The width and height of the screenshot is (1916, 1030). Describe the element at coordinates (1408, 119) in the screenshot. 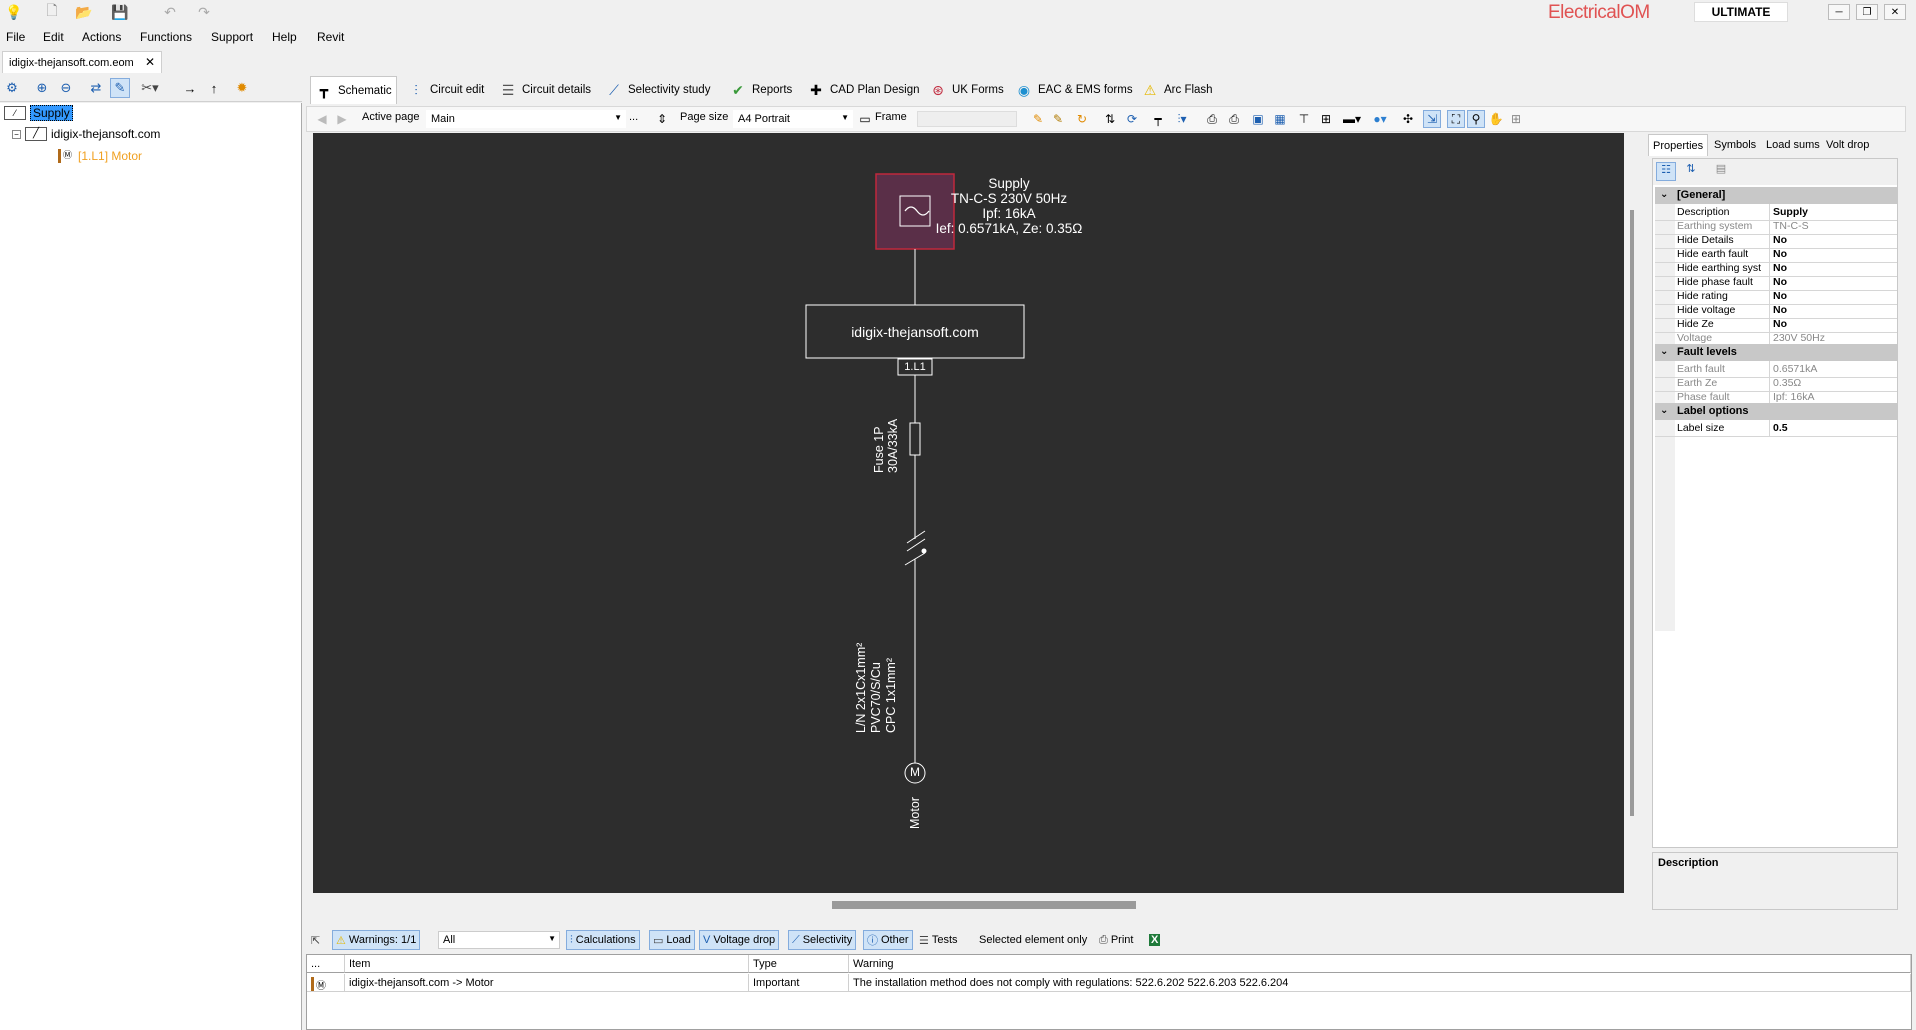

I see `connections-icon: ✣` at that location.